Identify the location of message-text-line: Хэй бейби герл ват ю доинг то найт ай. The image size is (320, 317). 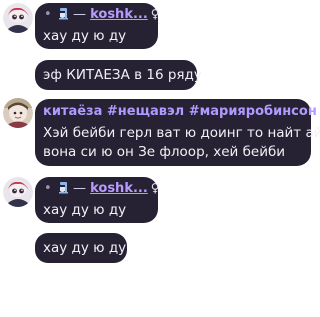
(181, 133).